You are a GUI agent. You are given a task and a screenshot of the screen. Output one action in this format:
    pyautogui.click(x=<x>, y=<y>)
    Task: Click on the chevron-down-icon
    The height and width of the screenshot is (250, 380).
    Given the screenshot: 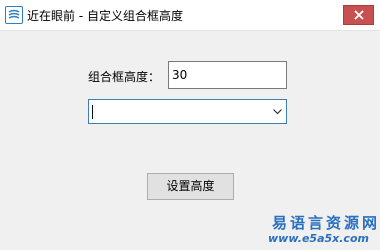 What is the action you would take?
    pyautogui.click(x=277, y=112)
    